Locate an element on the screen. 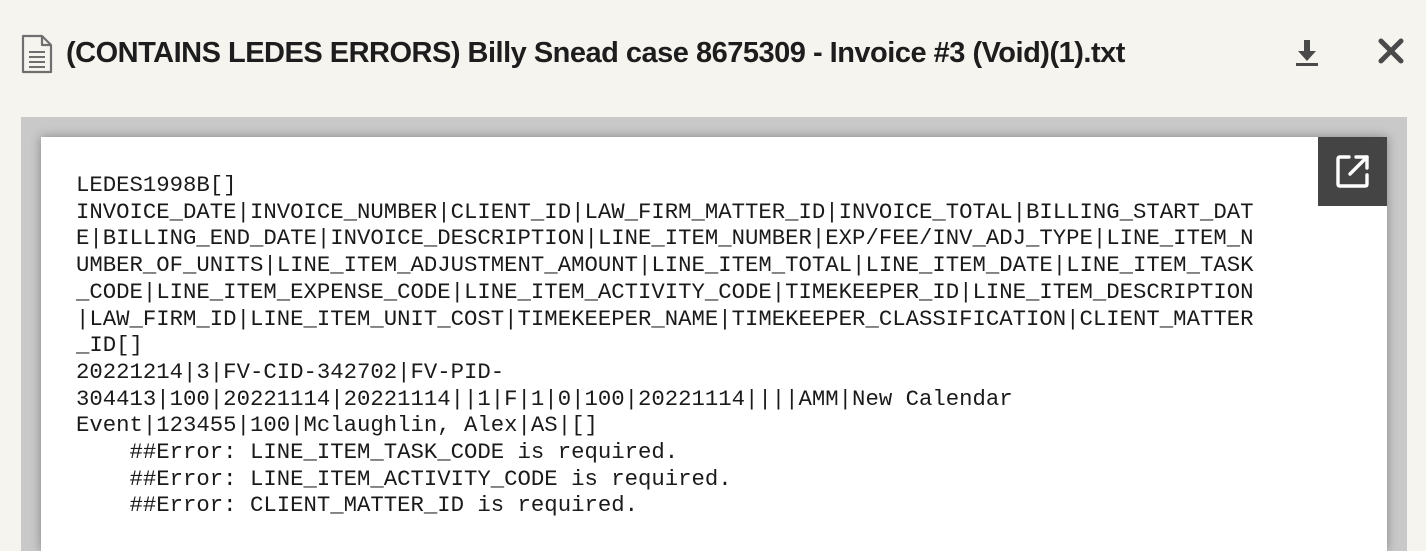 The height and width of the screenshot is (551, 1426). open-external-button is located at coordinates (1352, 171).